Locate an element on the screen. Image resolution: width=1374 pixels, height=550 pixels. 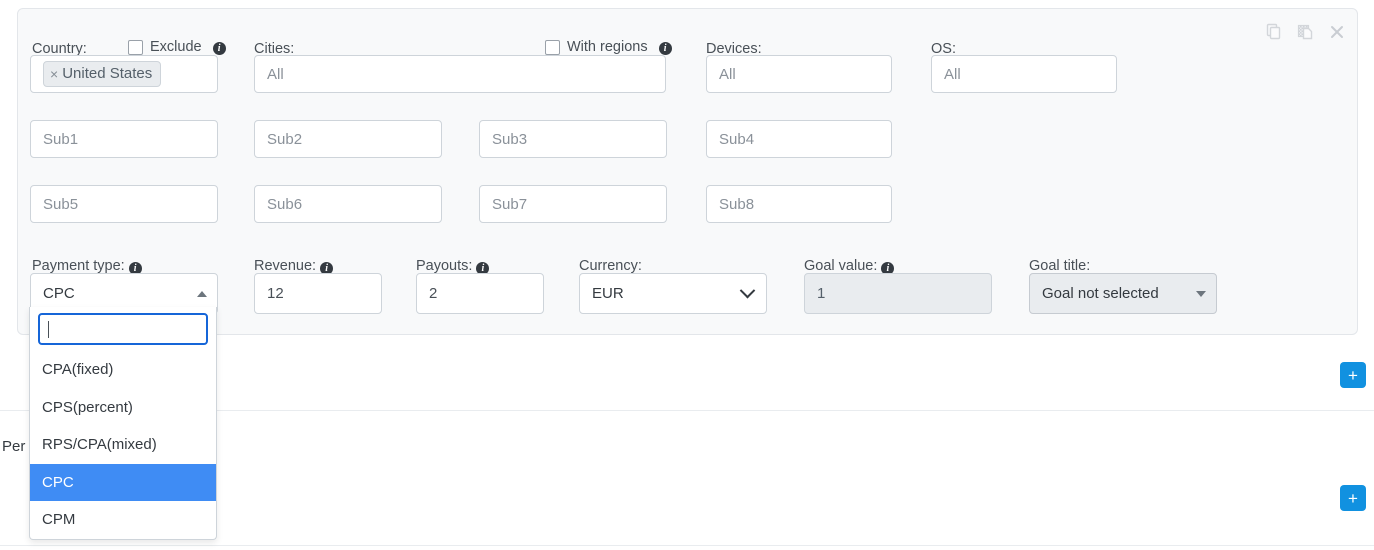
payment-type-option-cps-percent: CPS(percent) is located at coordinates (123, 408).